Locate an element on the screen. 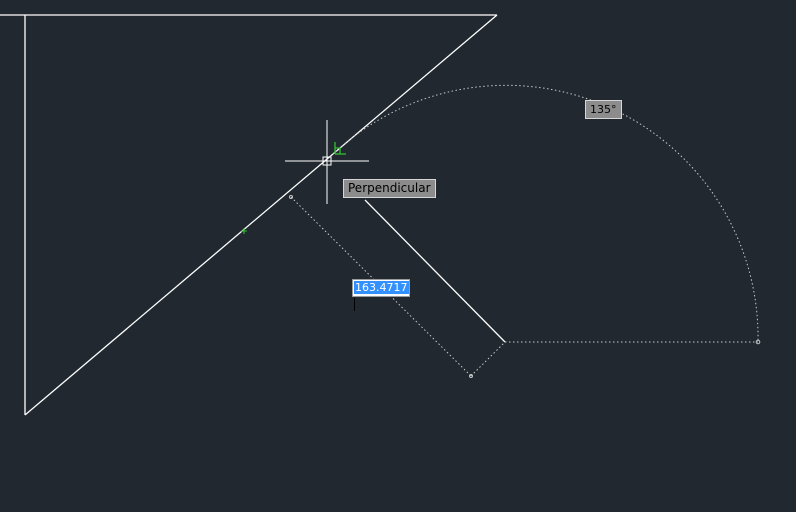 This screenshot has height=512, width=796. rubber-band-line is located at coordinates (435, 271).